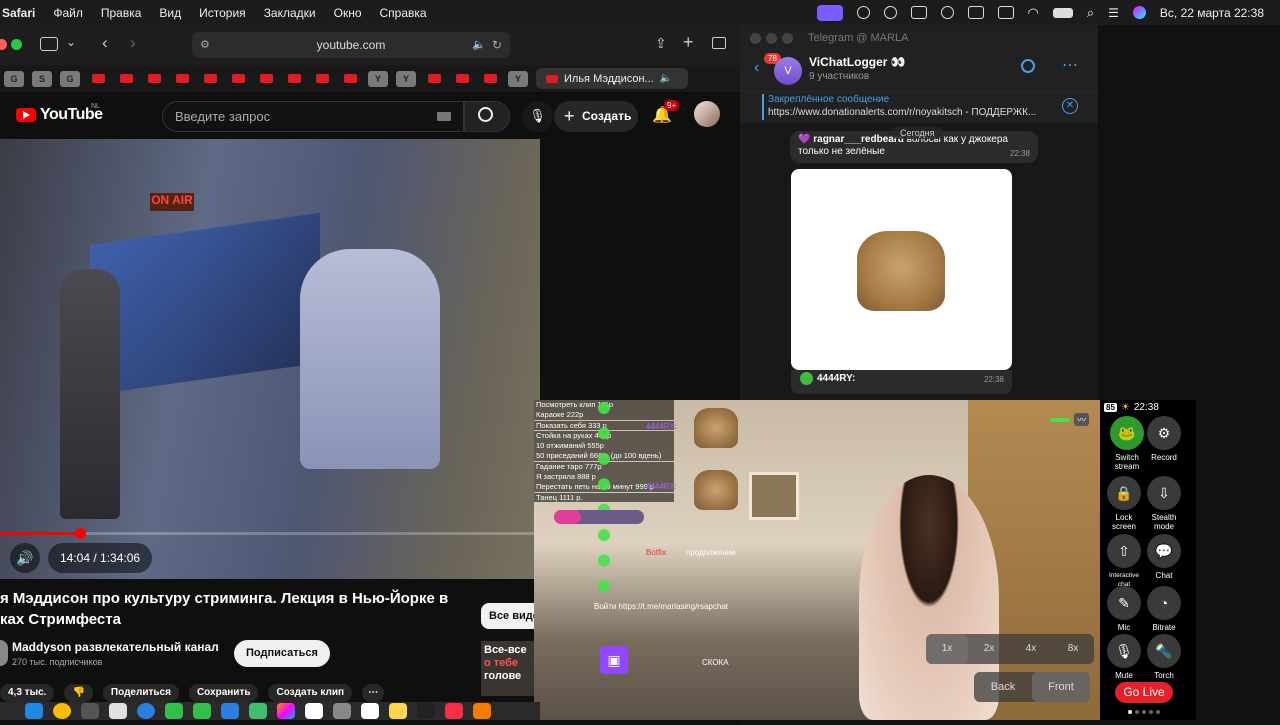 Image resolution: width=1280 pixels, height=725 pixels. Describe the element at coordinates (230, 711) in the screenshot. I see `mail-icon` at that location.